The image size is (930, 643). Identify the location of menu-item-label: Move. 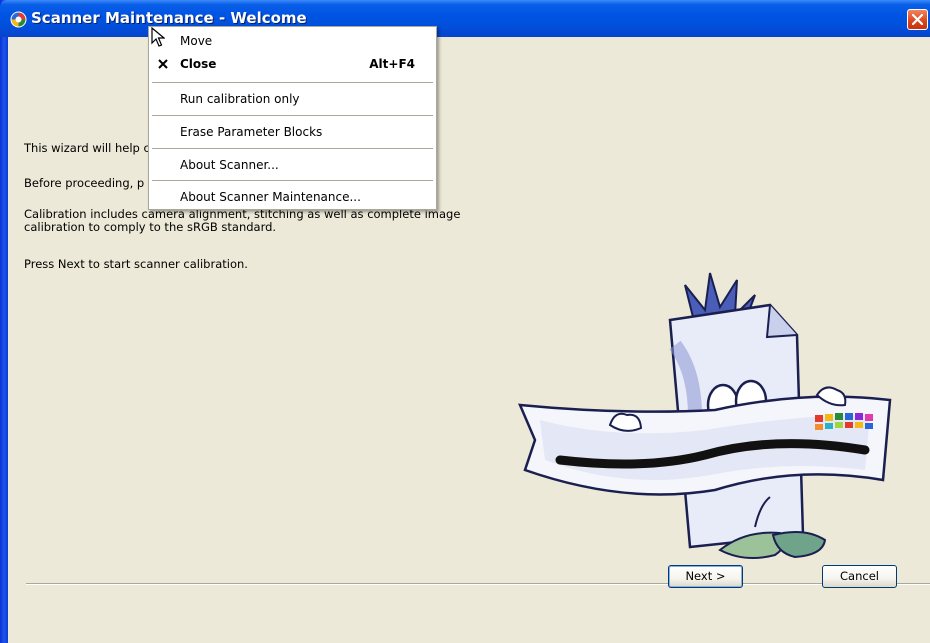
(196, 41).